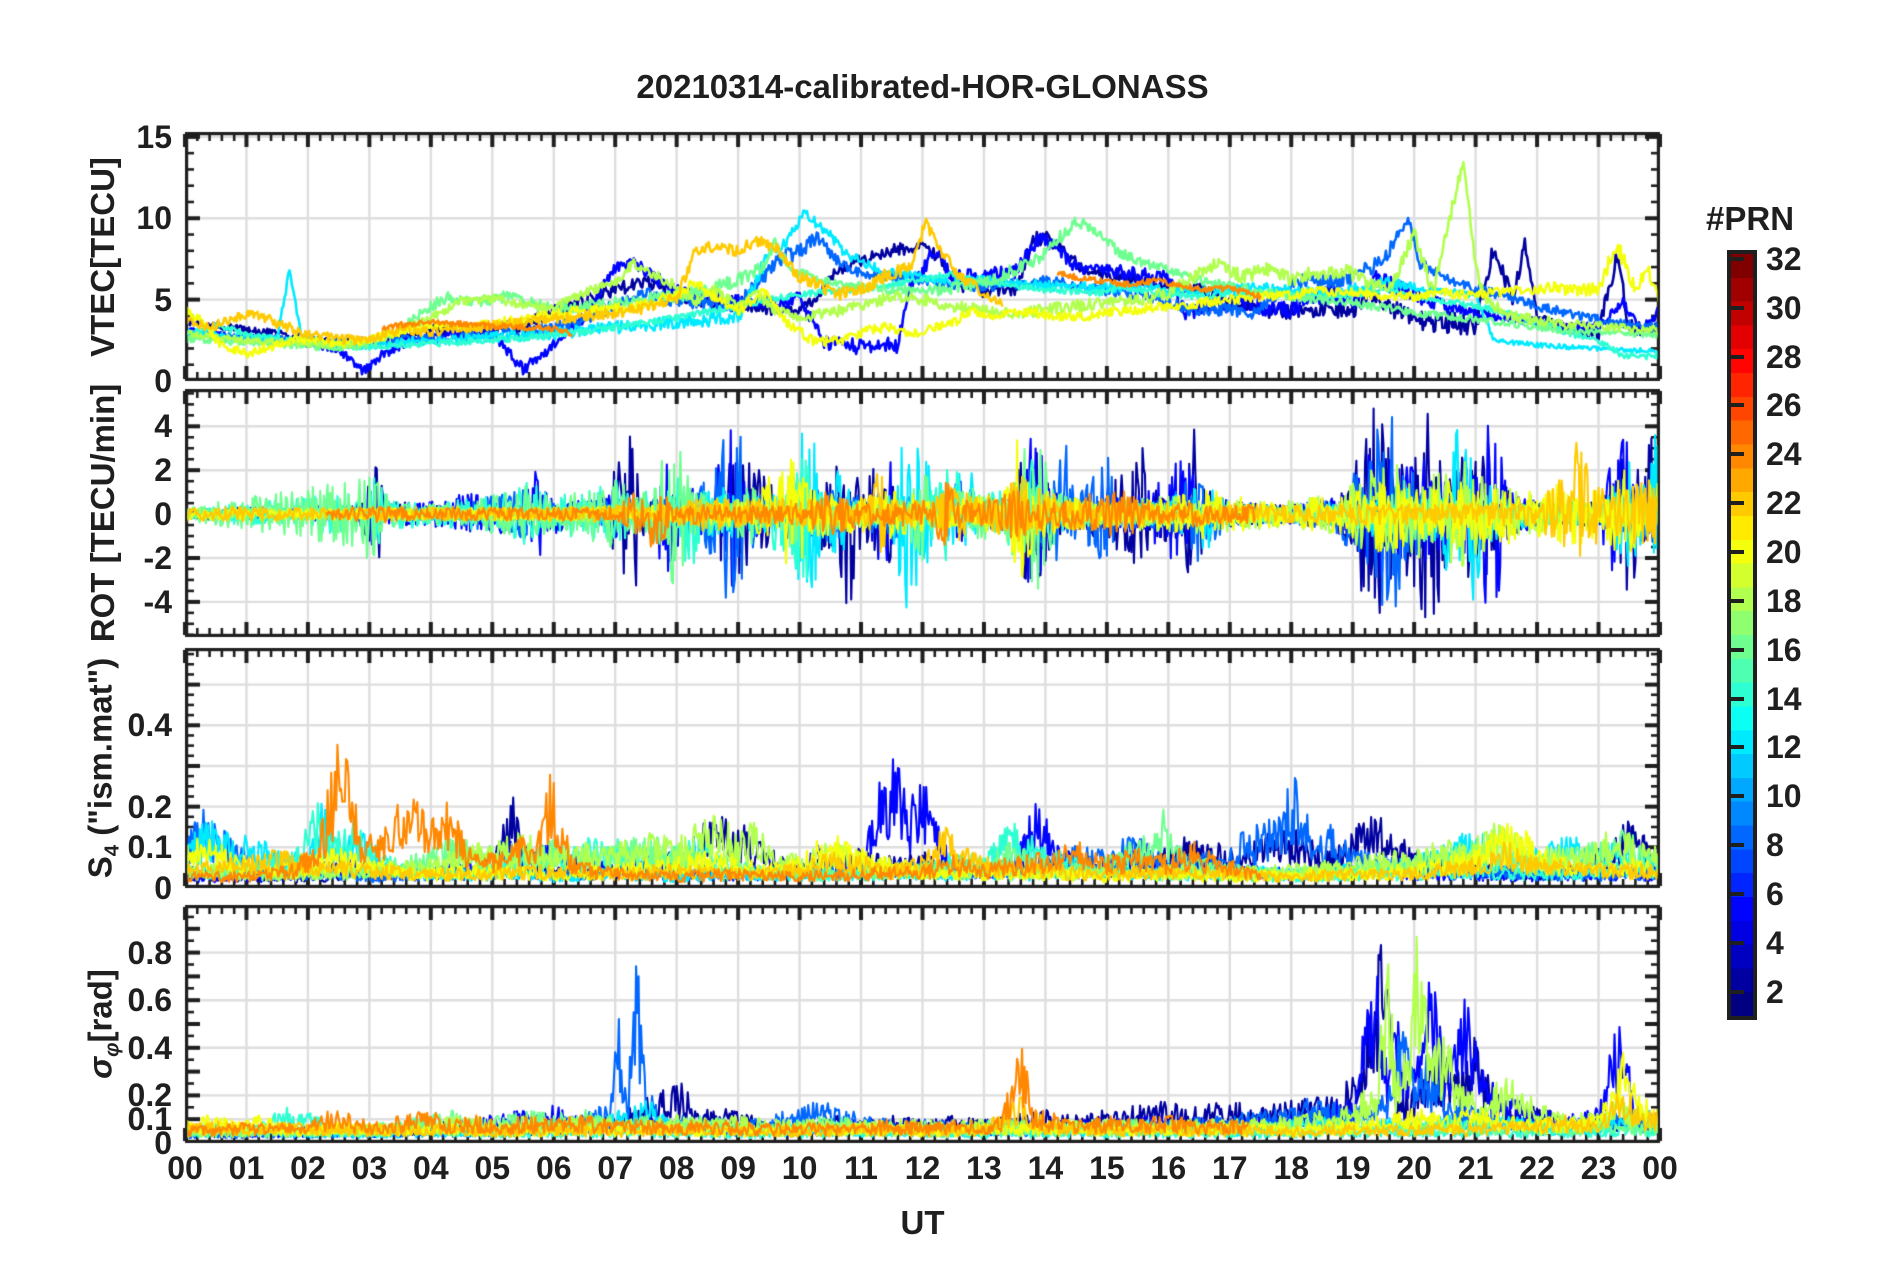 This screenshot has width=1902, height=1272. I want to click on y-axis-label-text: 4, so click(112, 850).